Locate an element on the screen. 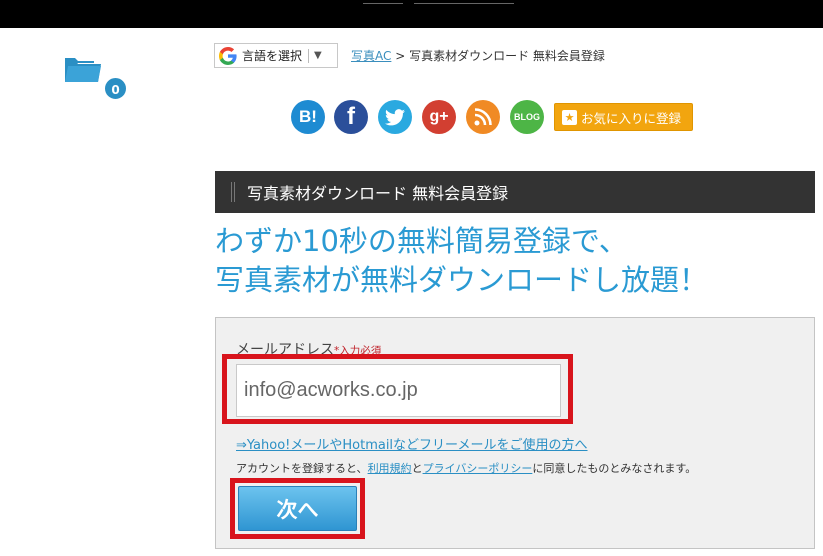 The height and width of the screenshot is (556, 823). section-header: 写真素材ダウンロード 無料会員登録 is located at coordinates (515, 192).